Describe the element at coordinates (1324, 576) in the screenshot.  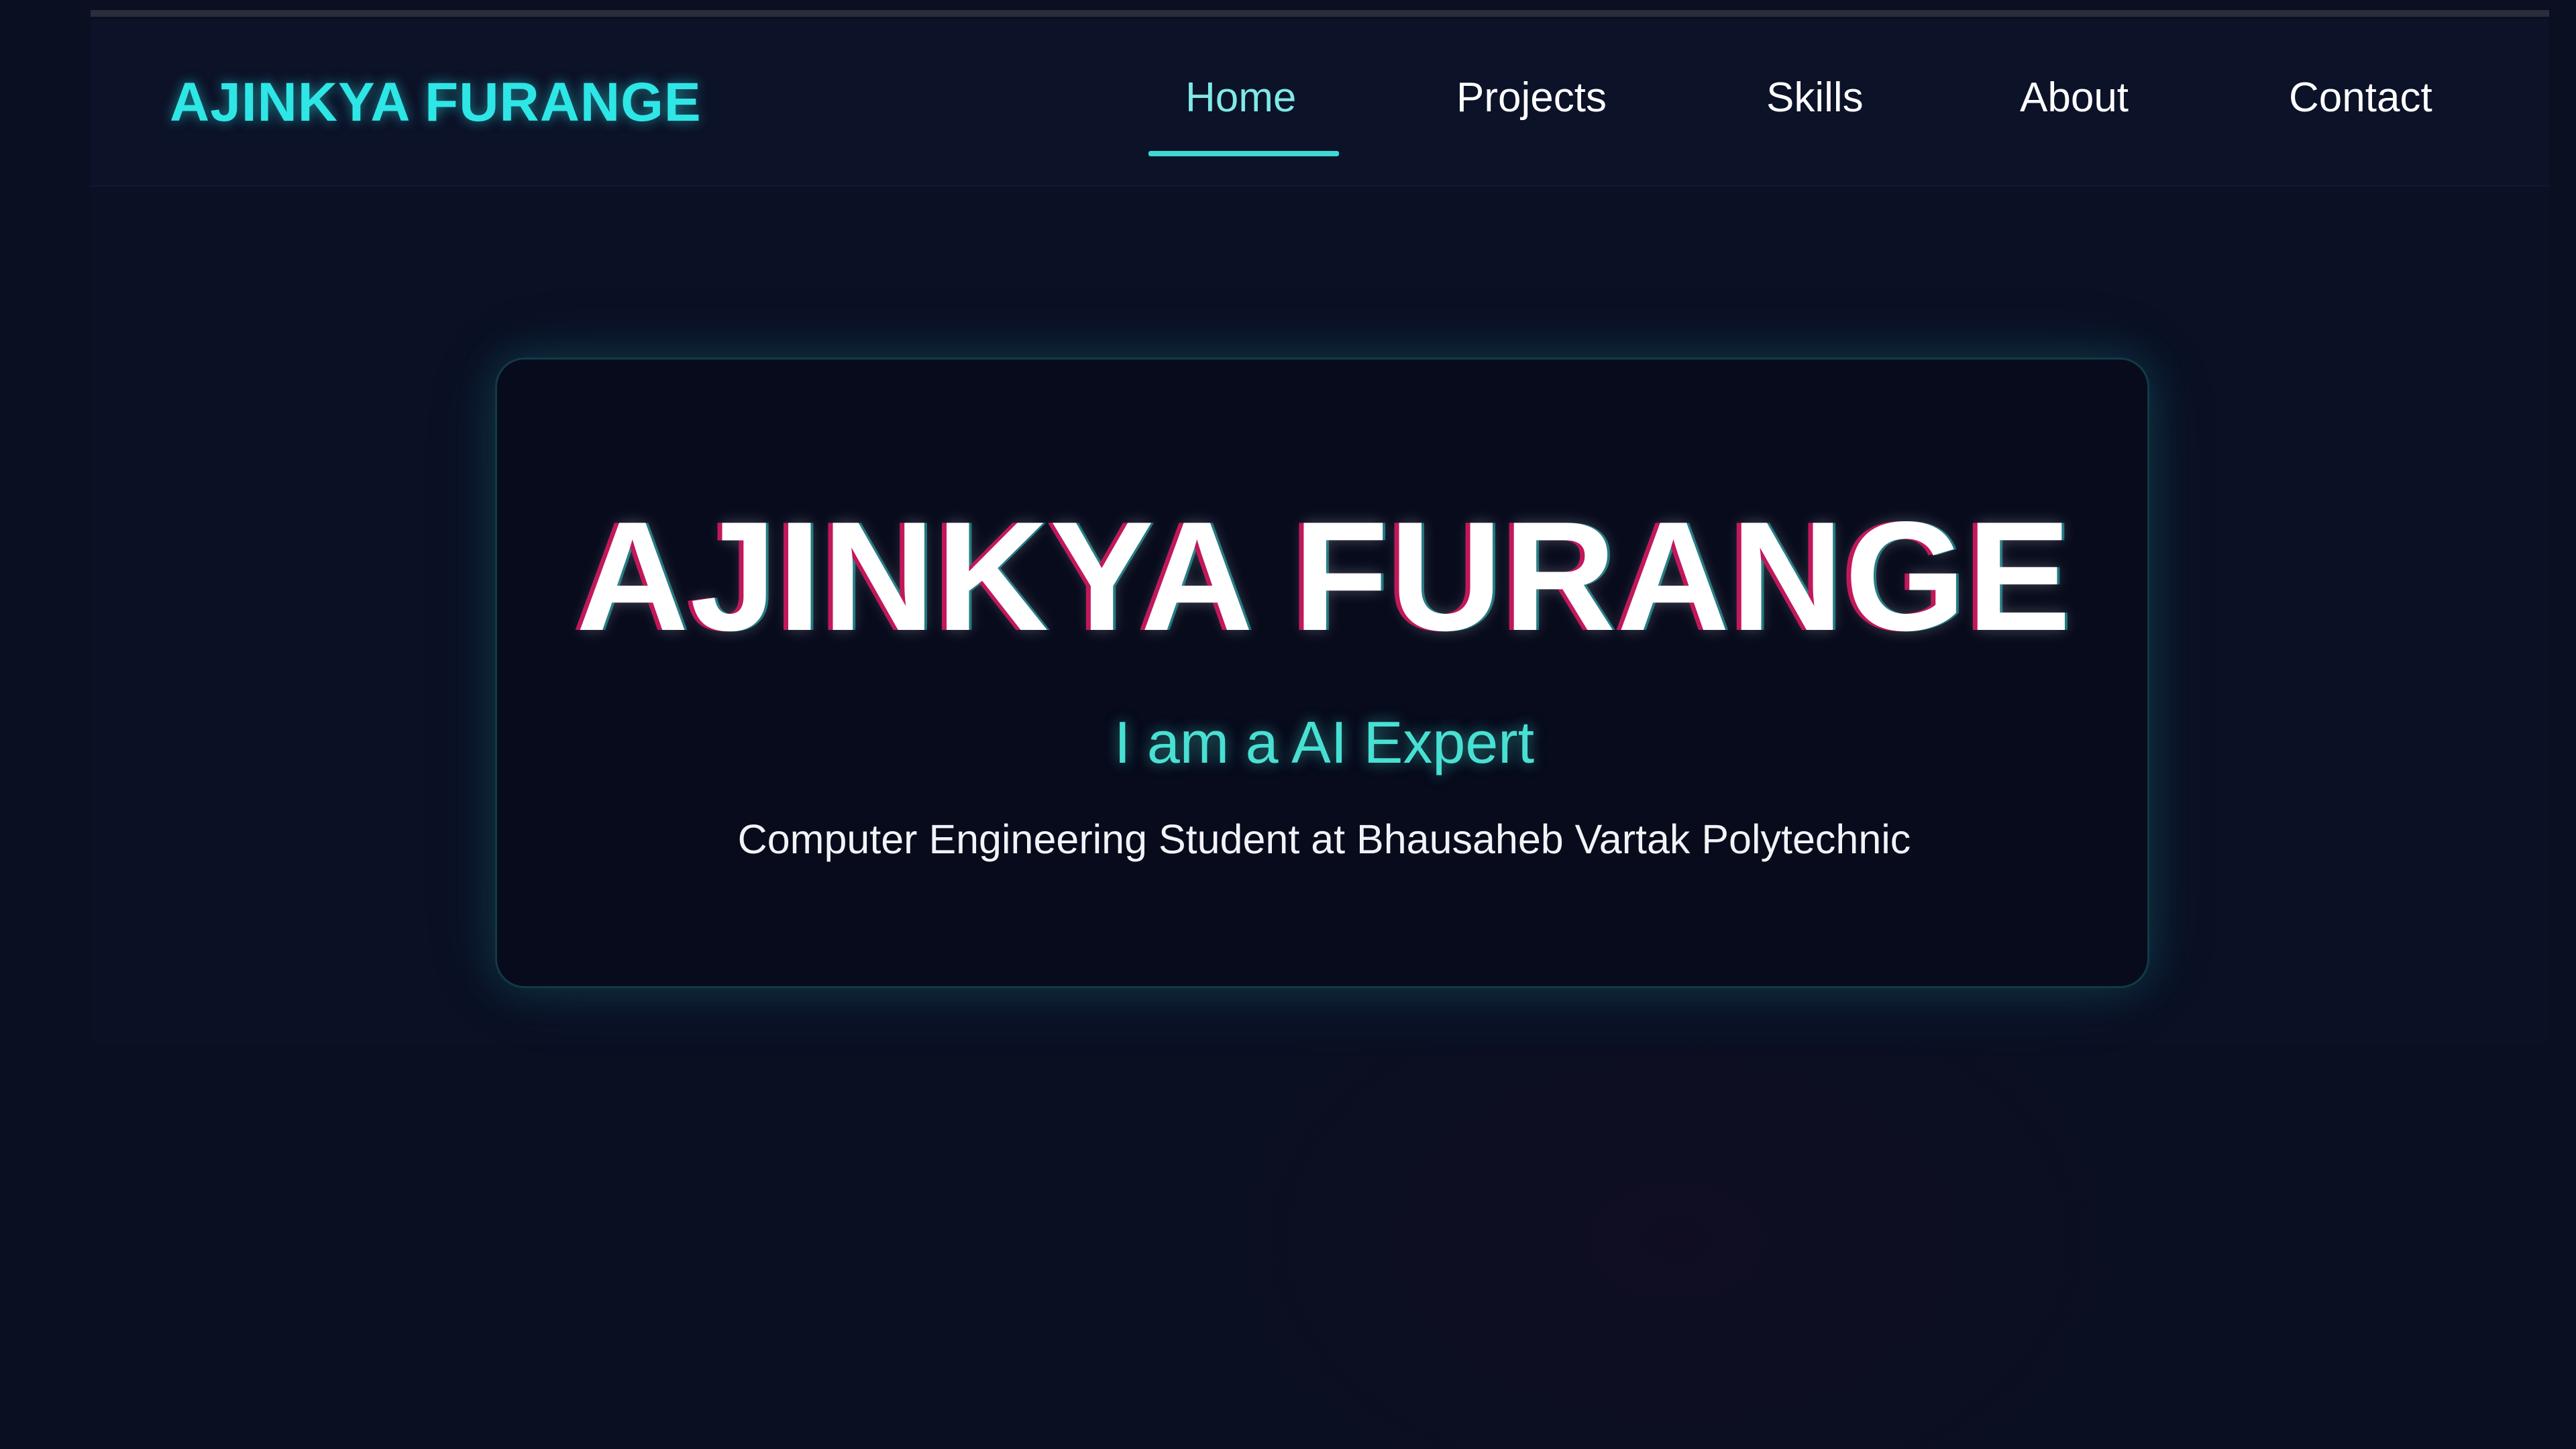
I see `hero-title: AJINKYA FURANGE` at that location.